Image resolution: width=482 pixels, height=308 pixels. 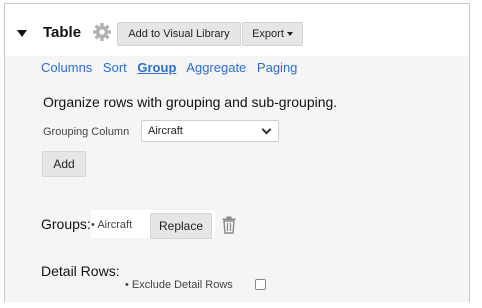 I want to click on export-button: Export, so click(x=272, y=34).